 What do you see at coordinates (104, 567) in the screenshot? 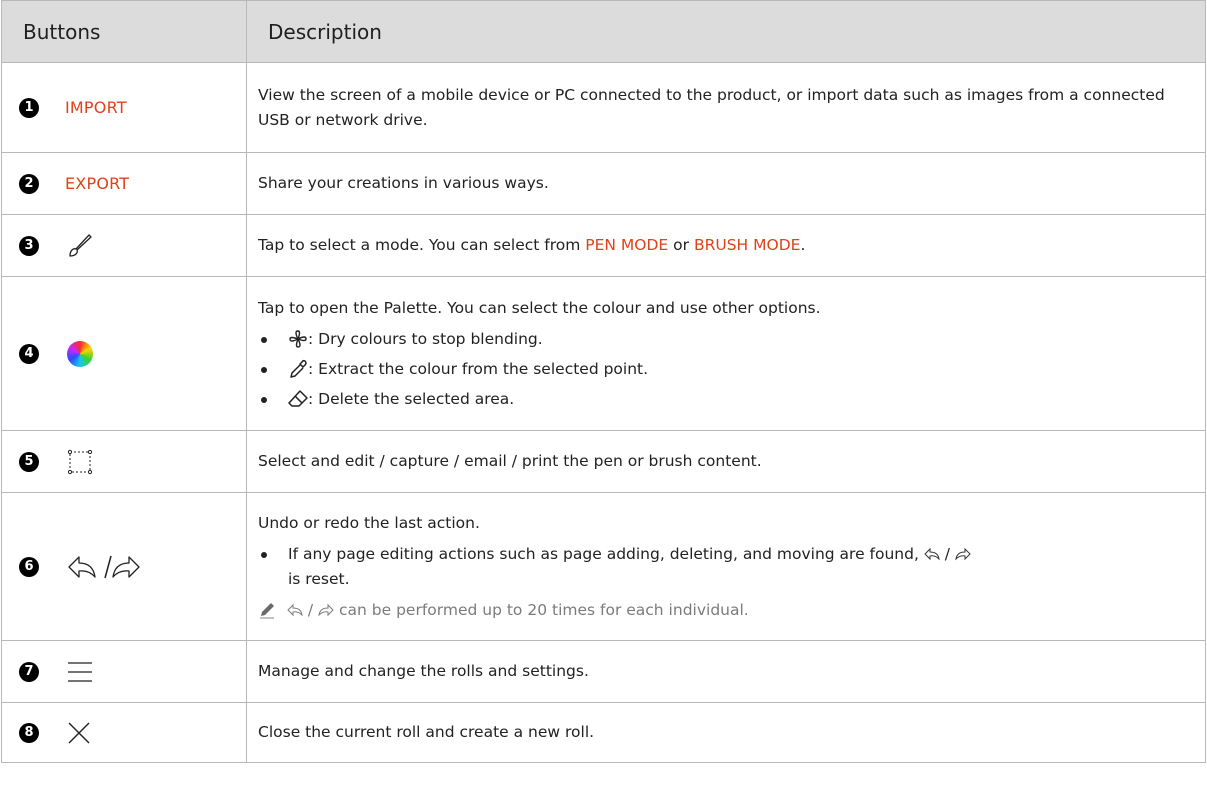
I see `undo-redo-icon` at bounding box center [104, 567].